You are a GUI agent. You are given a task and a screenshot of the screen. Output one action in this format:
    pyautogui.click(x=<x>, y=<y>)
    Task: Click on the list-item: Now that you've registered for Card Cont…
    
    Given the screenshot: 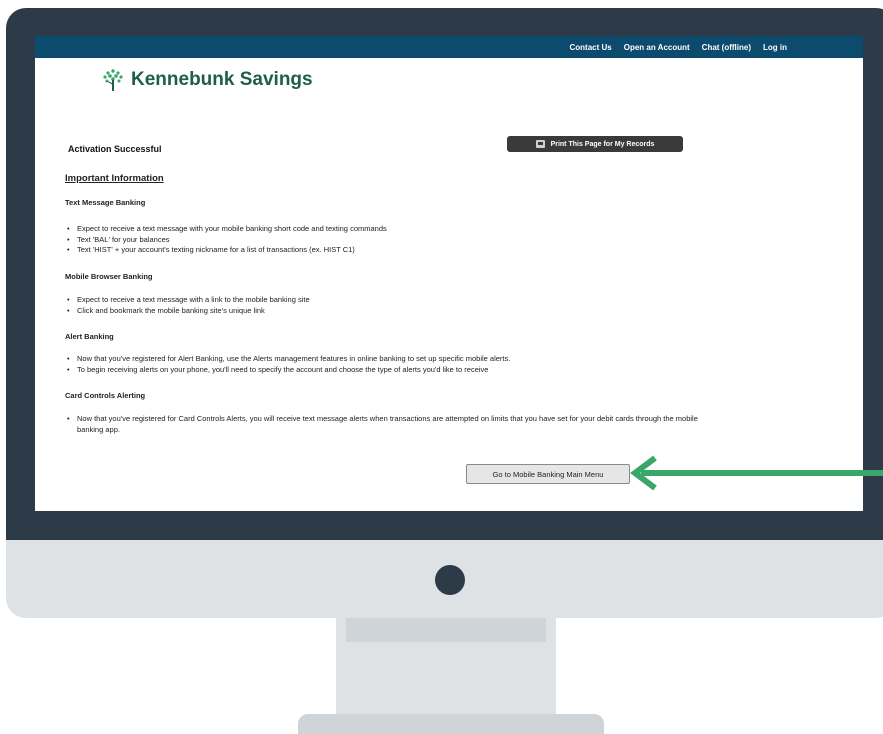 What is the action you would take?
    pyautogui.click(x=395, y=424)
    